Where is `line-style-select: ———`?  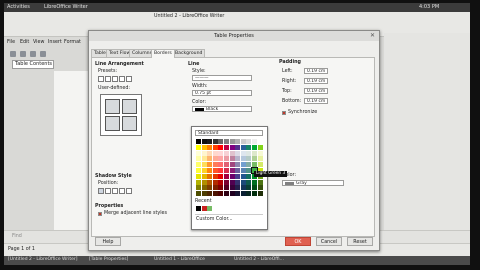
line-style-select: ——— is located at coordinates (222, 78).